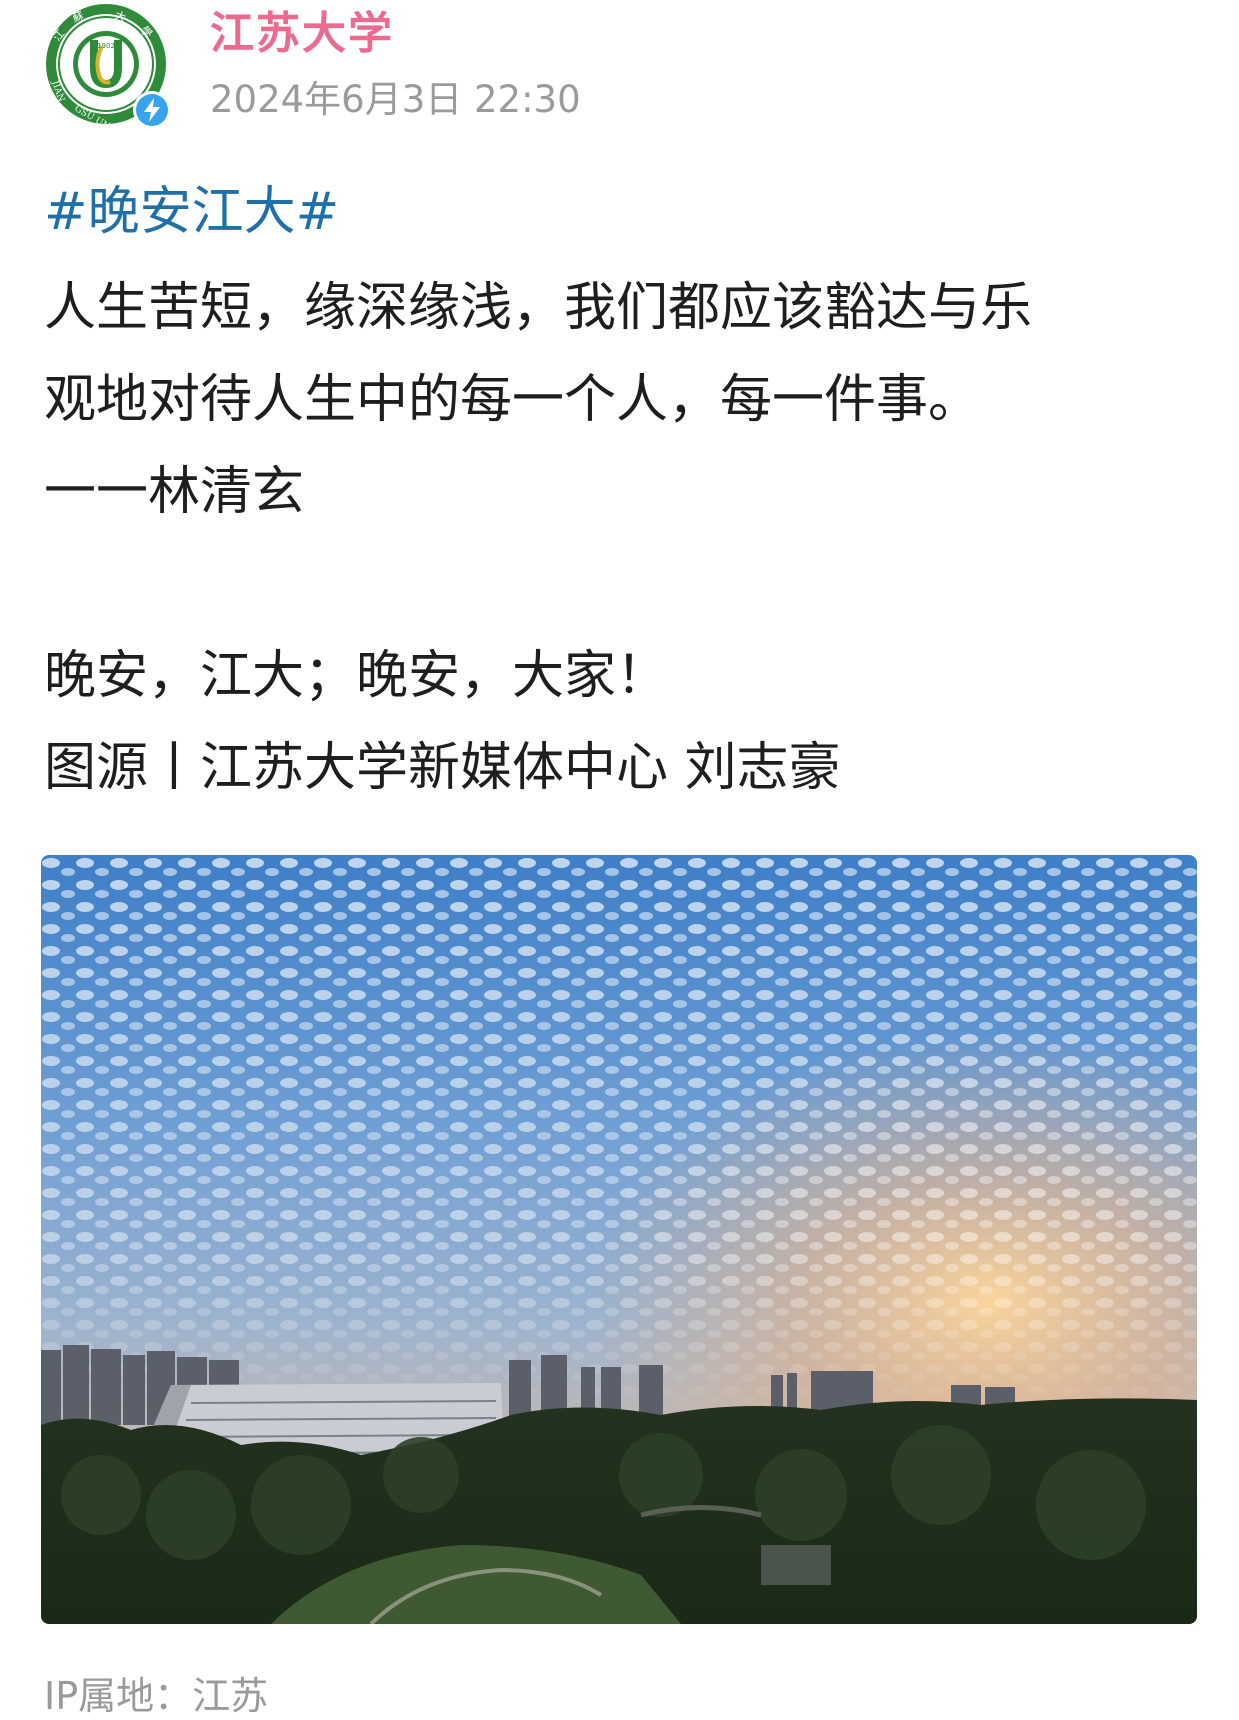 The image size is (1239, 1720). I want to click on post-text-line-2: 观地对待人生中的每一个人，每一件事。, so click(512, 400).